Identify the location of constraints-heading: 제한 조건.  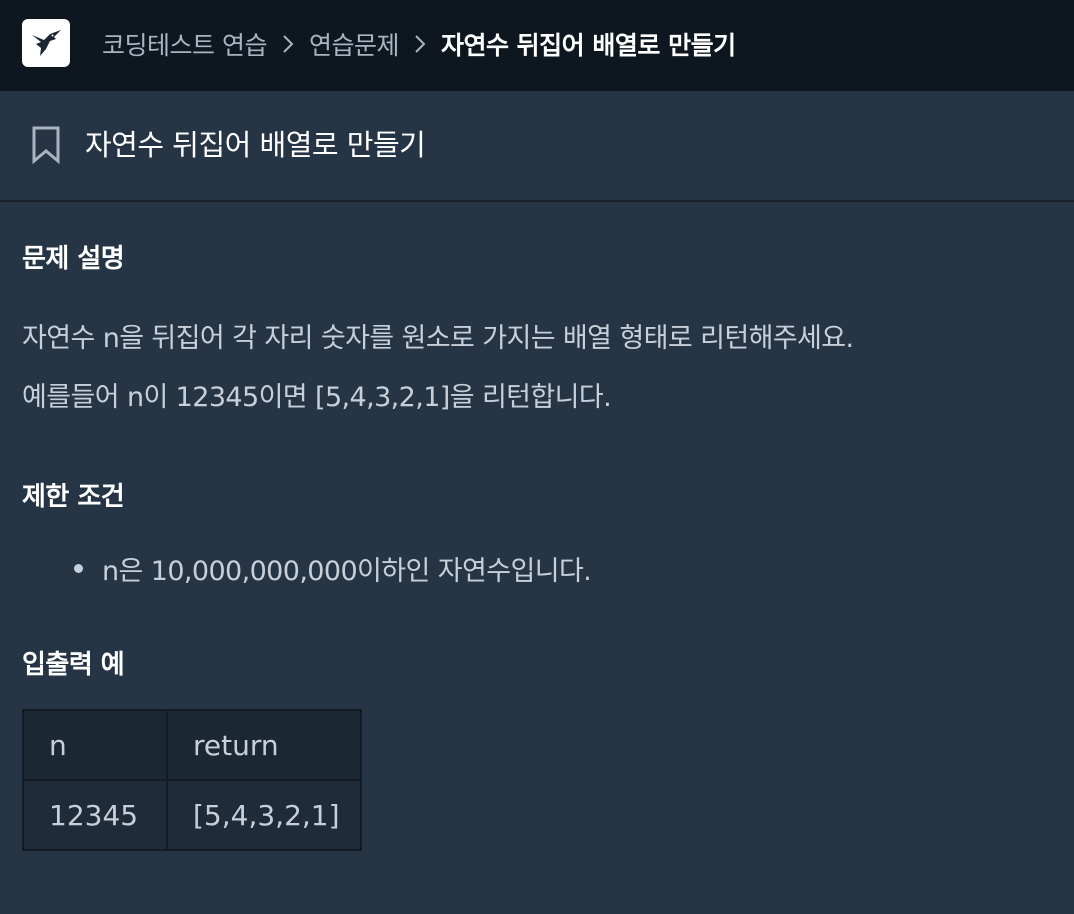
(73, 497).